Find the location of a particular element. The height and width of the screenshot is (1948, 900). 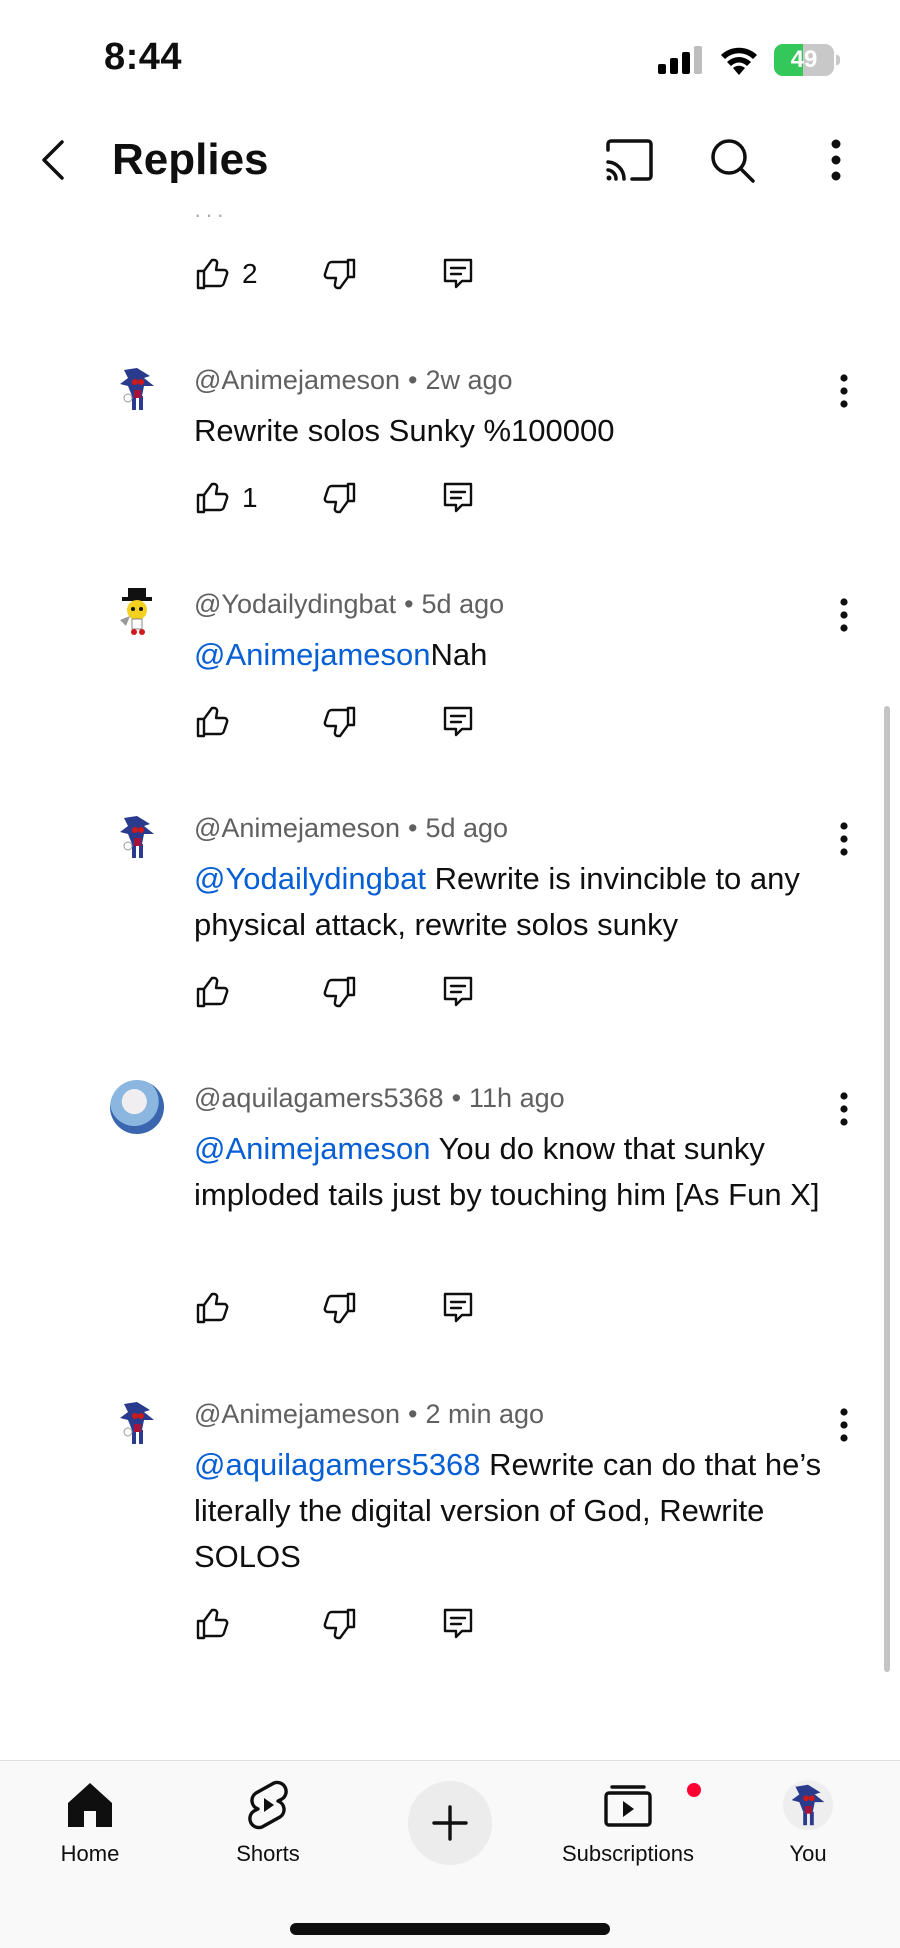

comment-meta: @Animejameson • 2 min ago is located at coordinates (369, 1414).